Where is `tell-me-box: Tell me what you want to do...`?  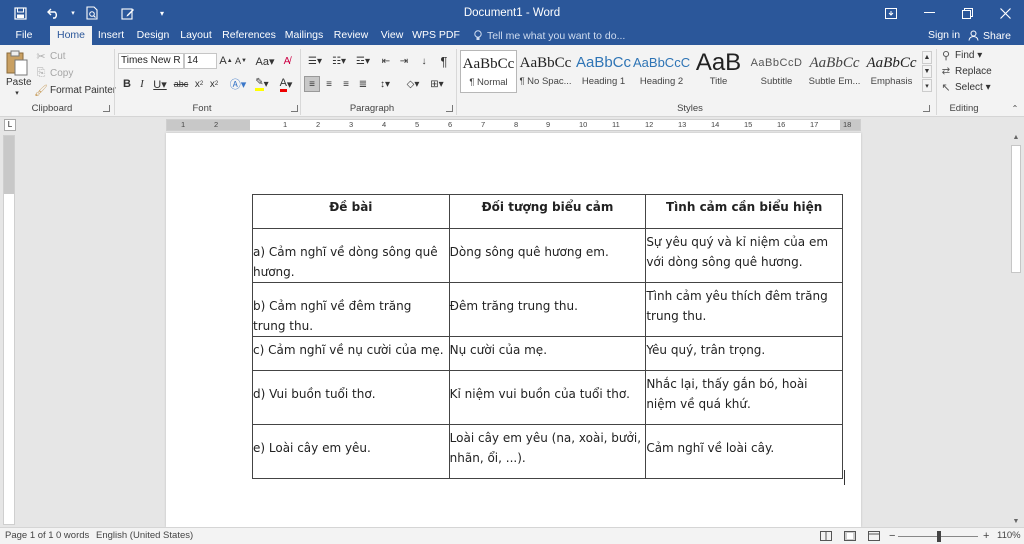 tell-me-box: Tell me what you want to do... is located at coordinates (549, 35).